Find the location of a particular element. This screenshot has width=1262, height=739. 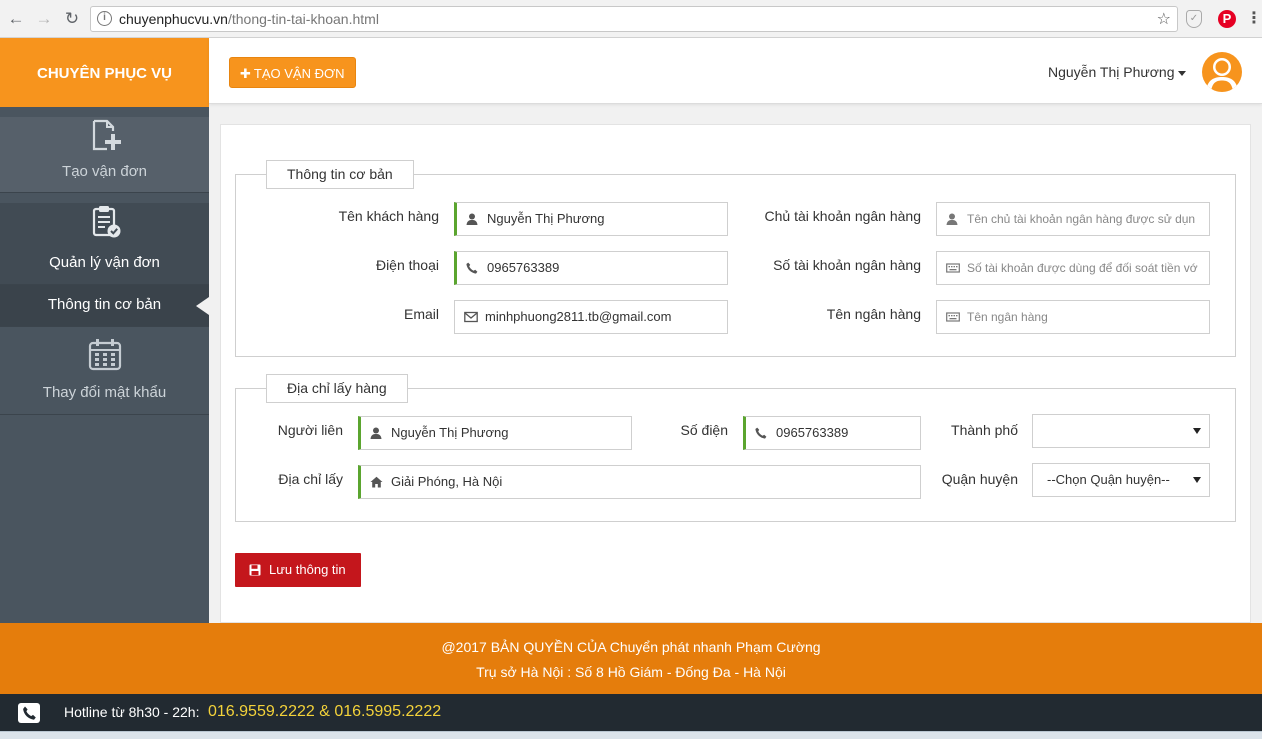

contact-person-field: Nguyễn Thị Phương is located at coordinates (495, 433).